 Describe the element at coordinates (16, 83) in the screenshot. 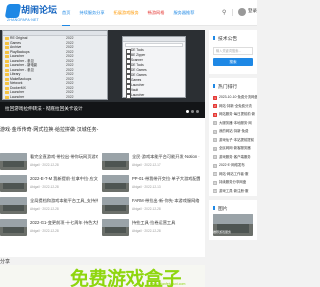

I see `folder-name: Network` at that location.